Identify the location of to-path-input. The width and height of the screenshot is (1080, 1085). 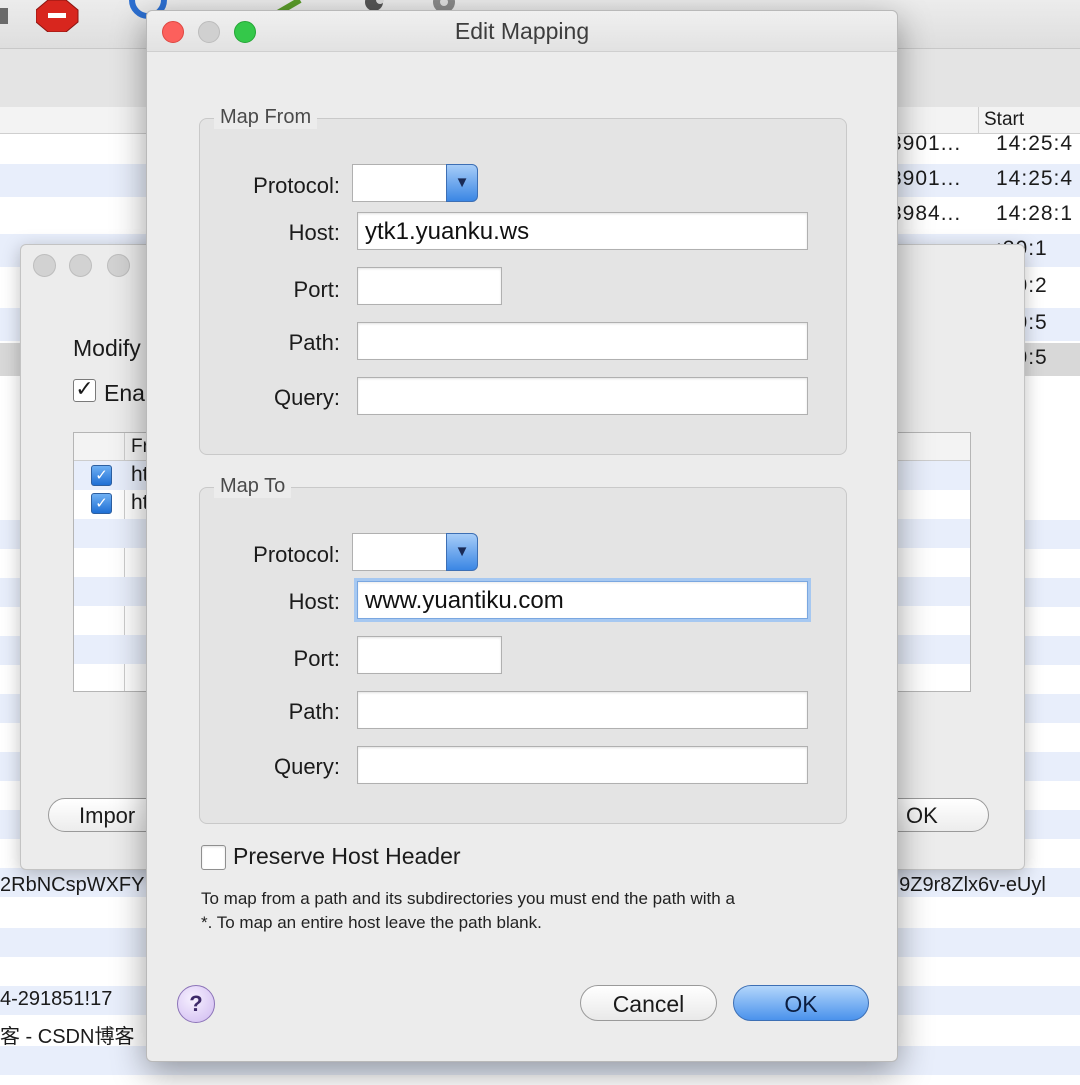
(582, 710).